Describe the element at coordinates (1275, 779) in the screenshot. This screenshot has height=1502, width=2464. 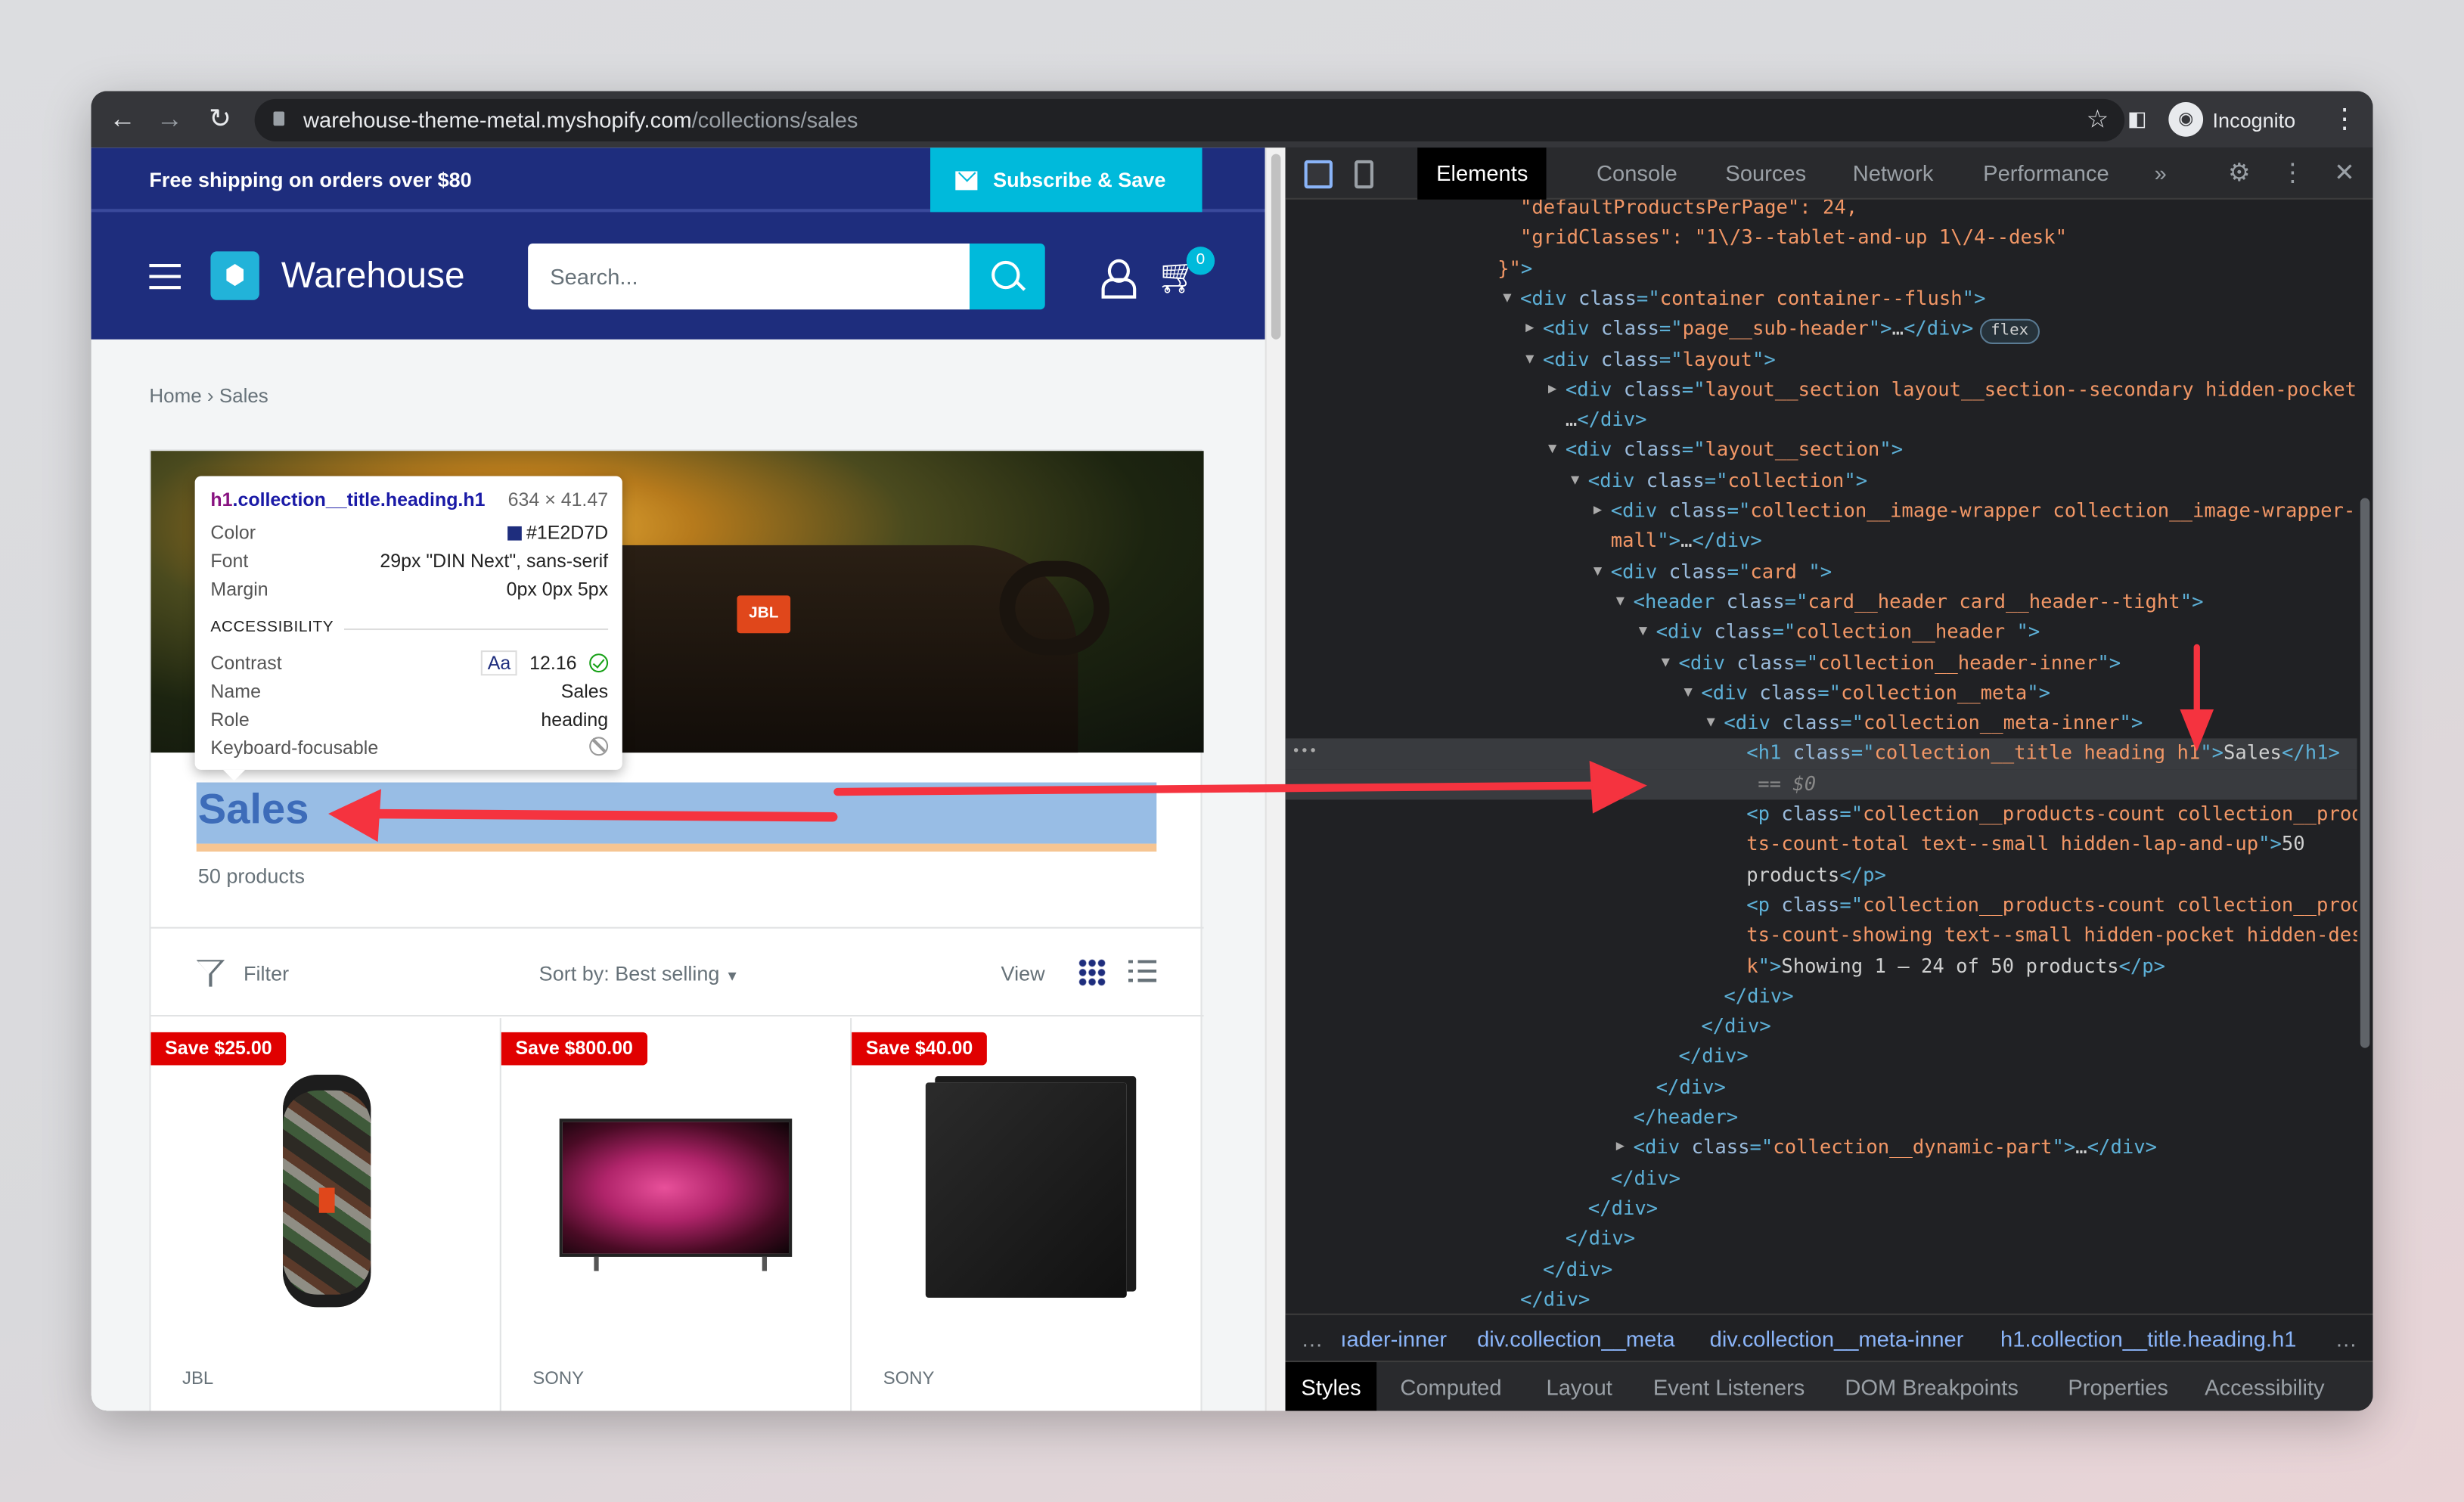
I see `page-scrollbar` at that location.